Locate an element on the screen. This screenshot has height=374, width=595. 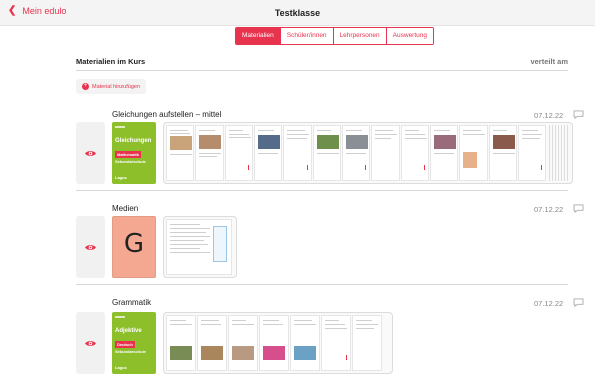
cover-subject: Mathematik is located at coordinates (128, 154).